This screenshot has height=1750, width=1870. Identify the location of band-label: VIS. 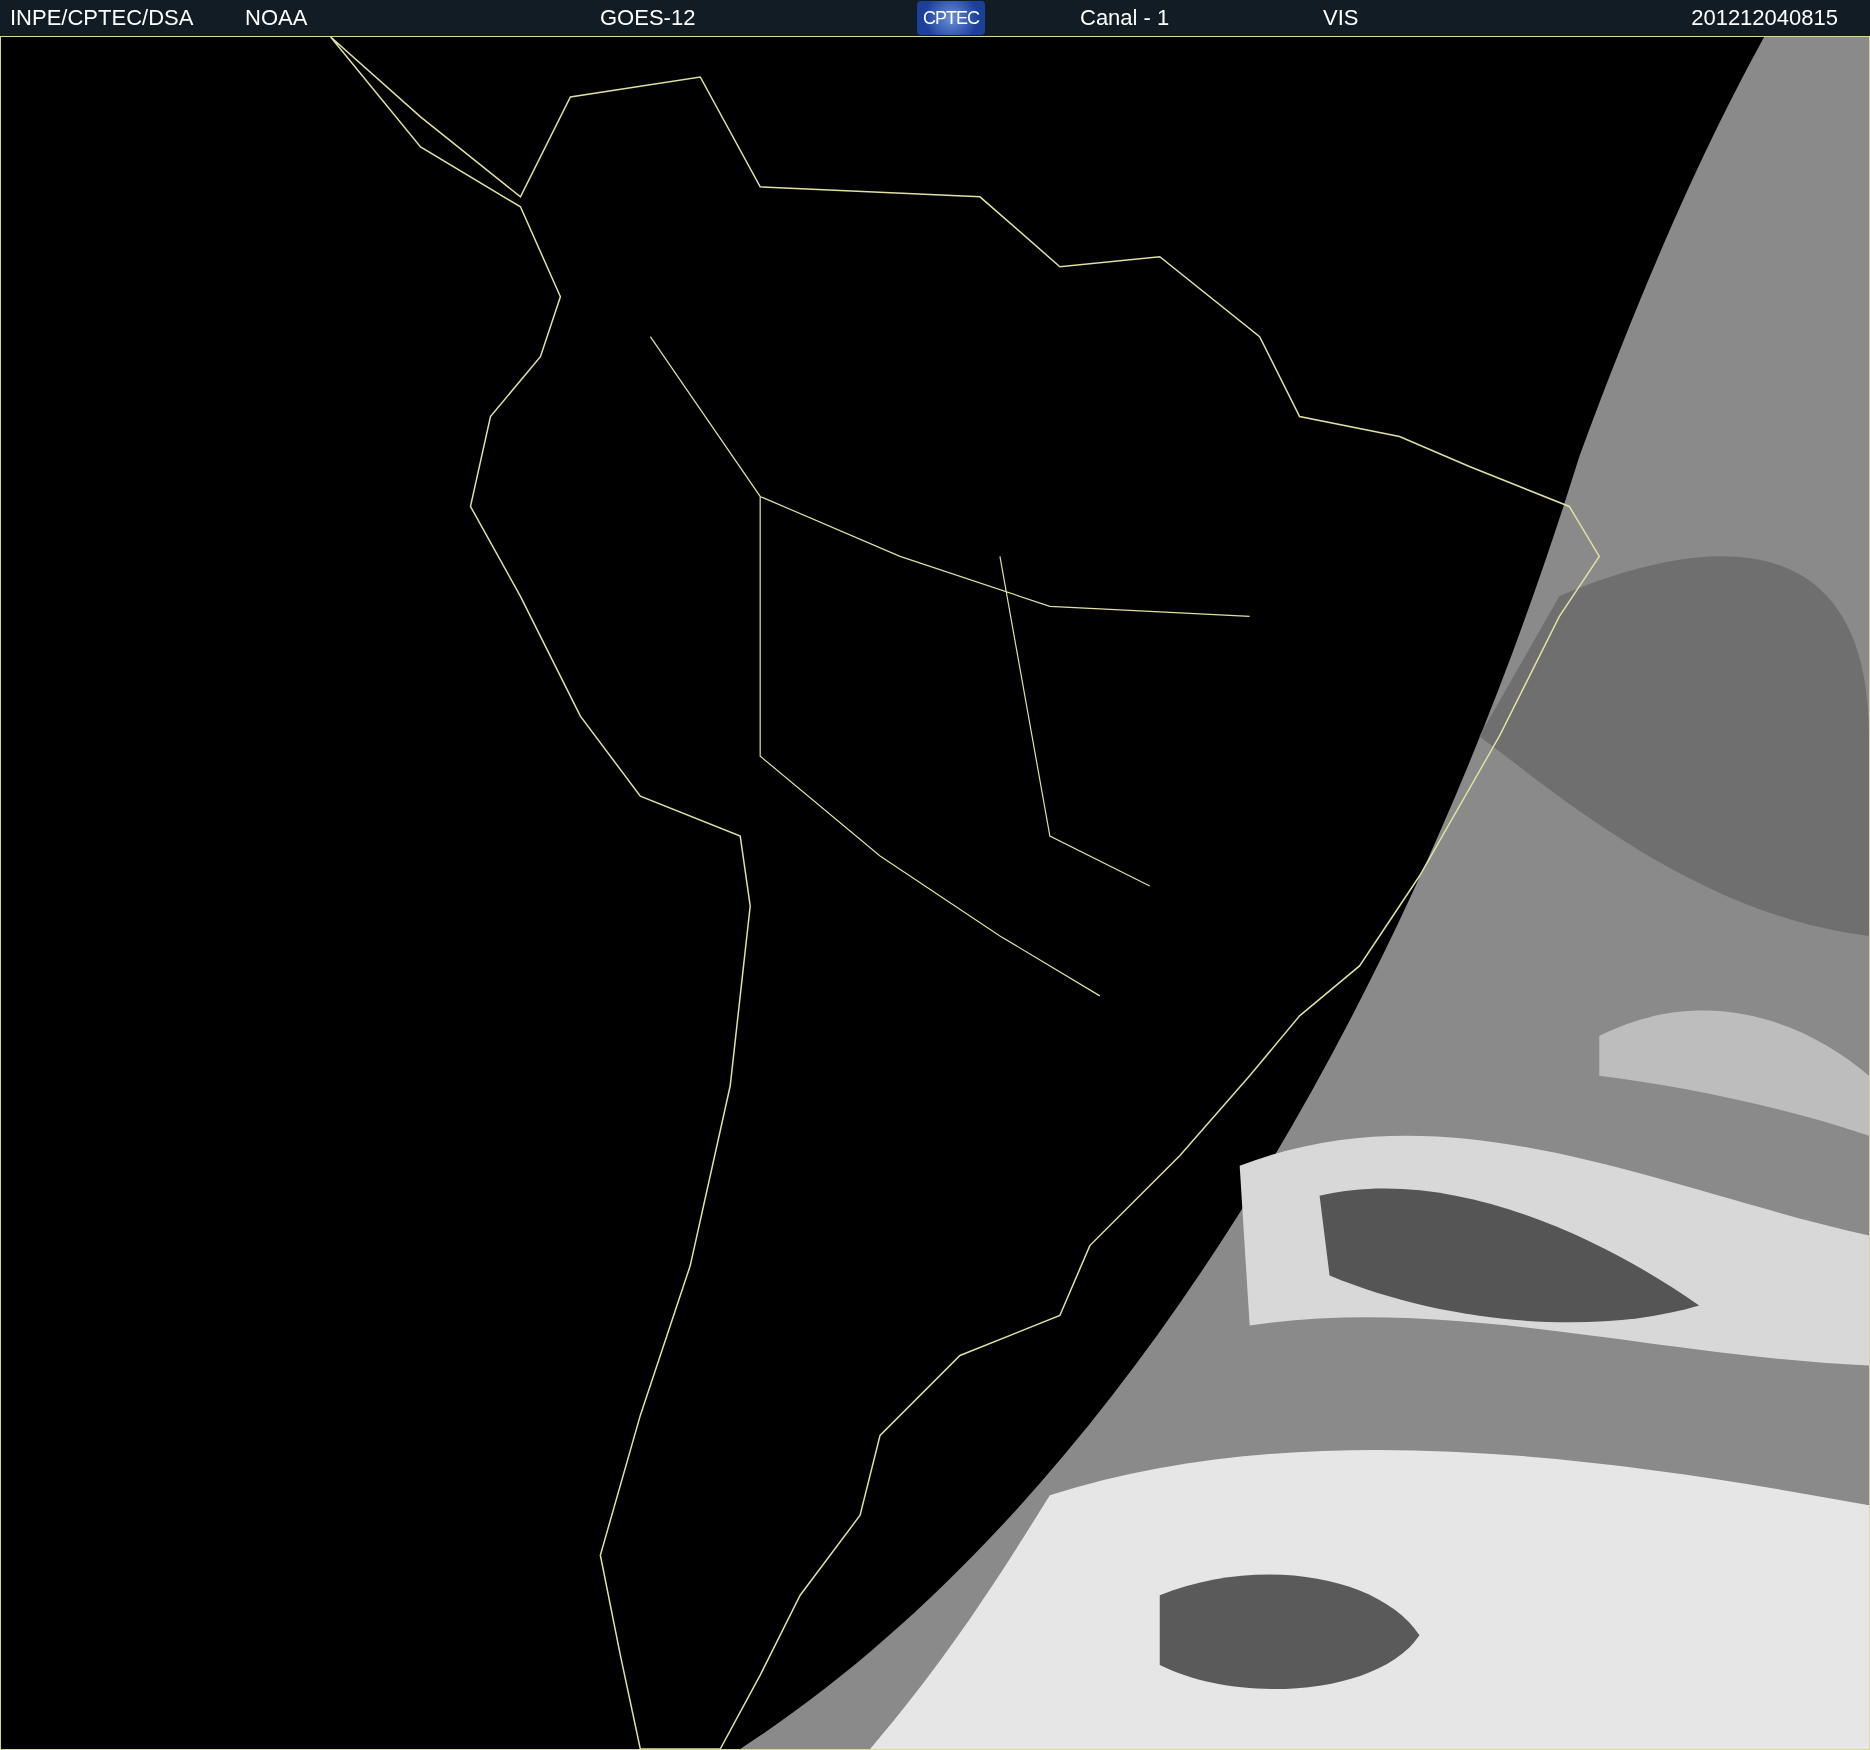
(1341, 18).